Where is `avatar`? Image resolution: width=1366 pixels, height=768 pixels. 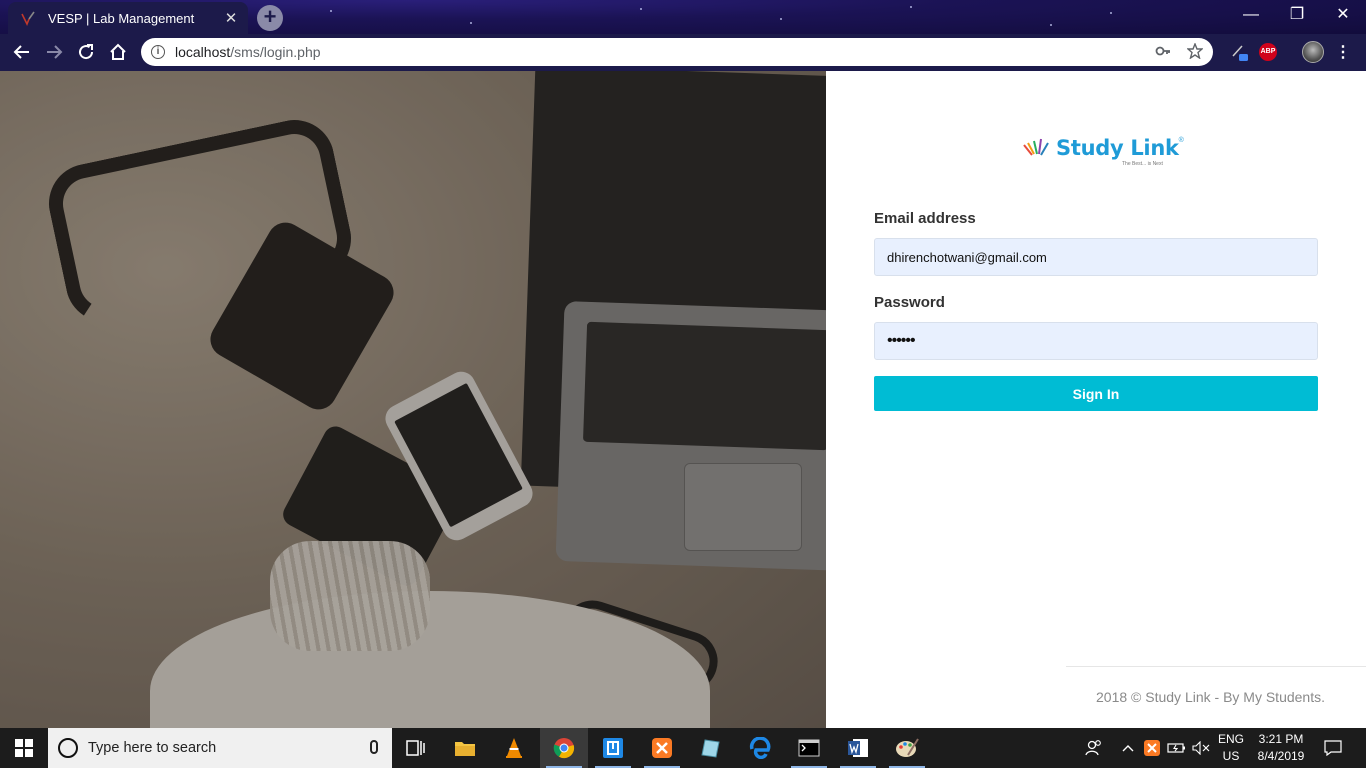
avatar is located at coordinates (1313, 52).